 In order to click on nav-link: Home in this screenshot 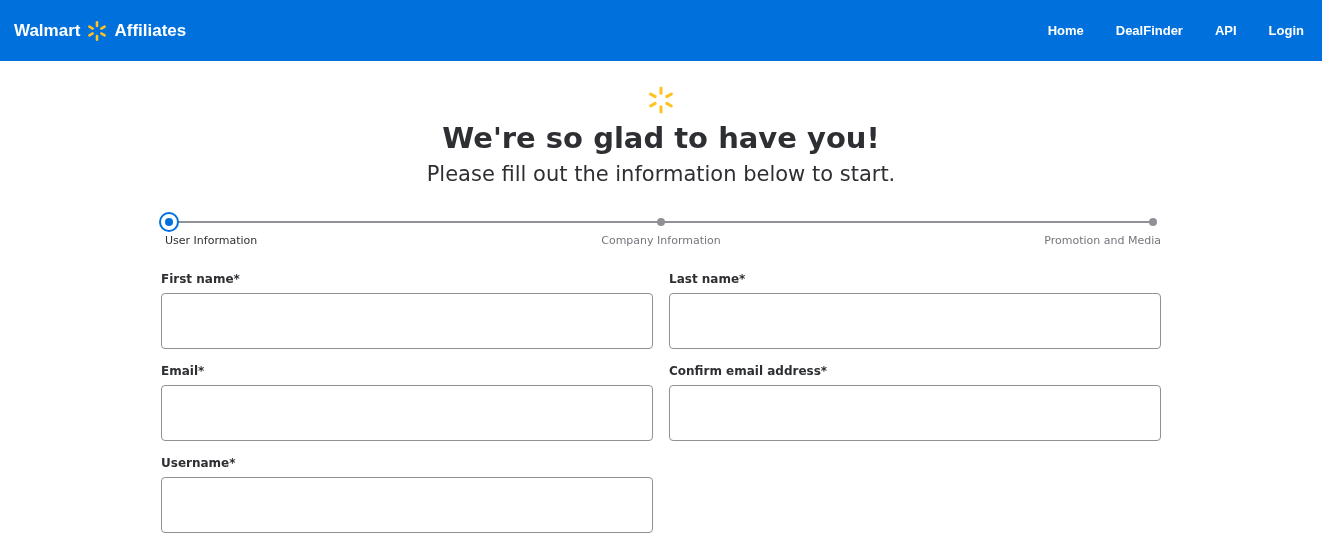, I will do `click(1063, 30)`.